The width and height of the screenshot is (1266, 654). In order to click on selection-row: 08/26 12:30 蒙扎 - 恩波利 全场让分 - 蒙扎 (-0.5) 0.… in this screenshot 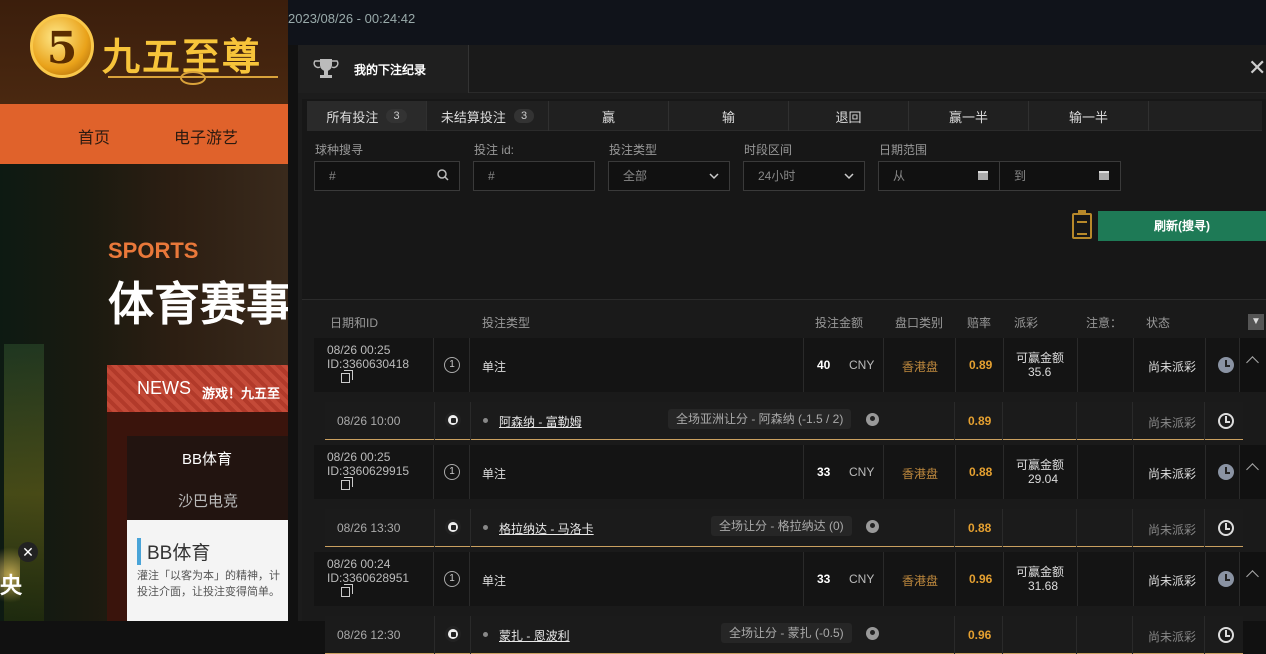, I will do `click(784, 635)`.